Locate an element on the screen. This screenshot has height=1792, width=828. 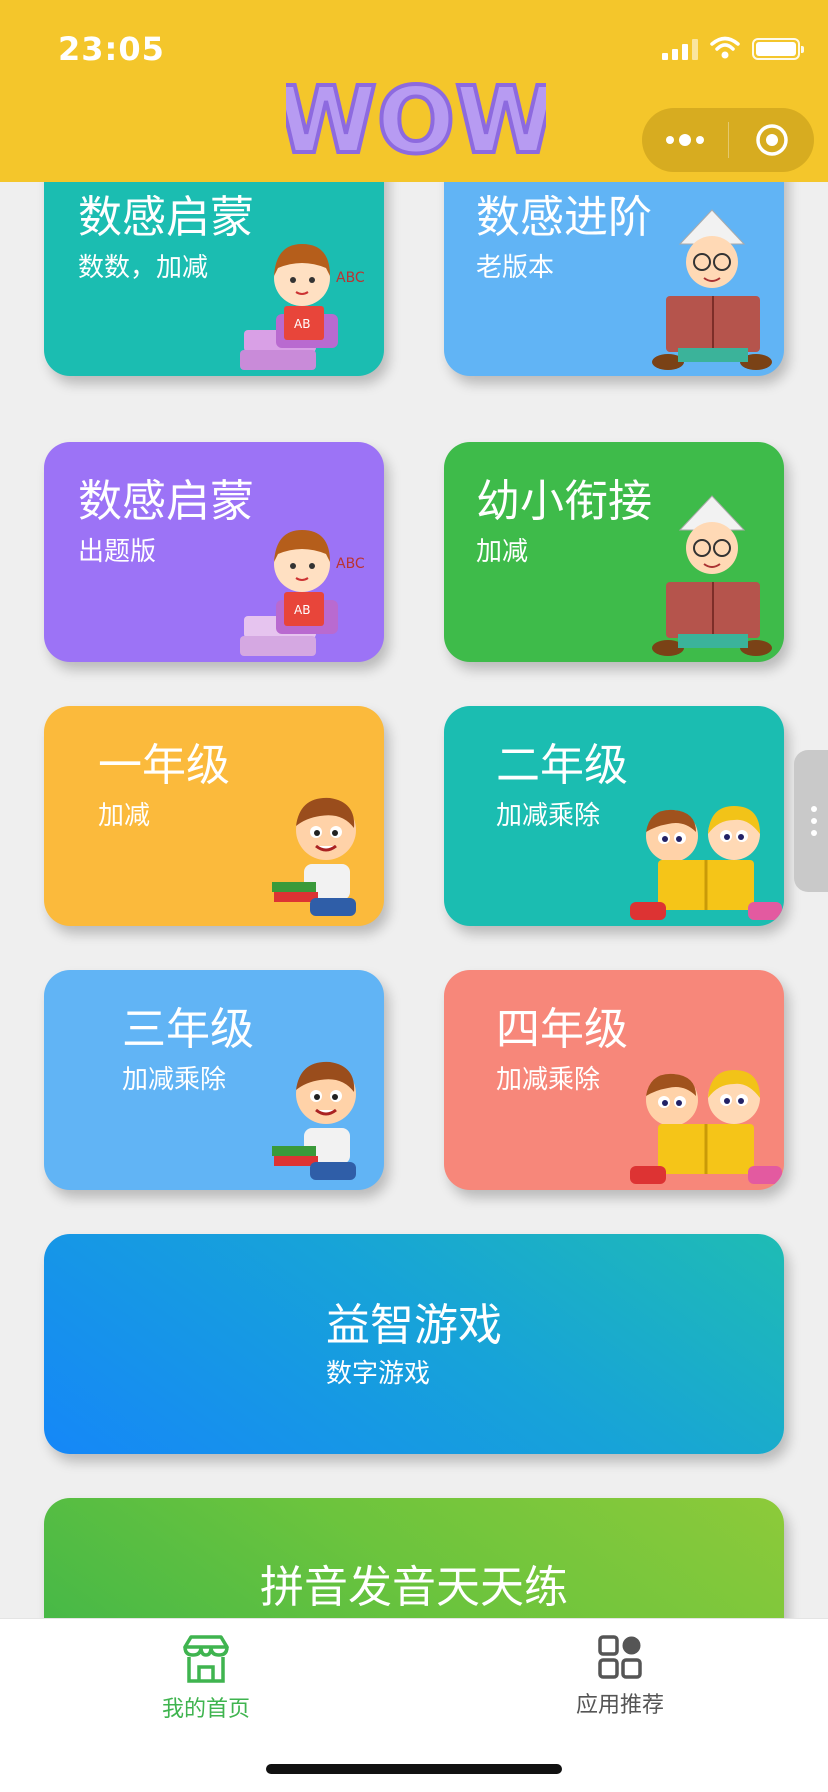
close-miniprogram-button is located at coordinates (771, 140).